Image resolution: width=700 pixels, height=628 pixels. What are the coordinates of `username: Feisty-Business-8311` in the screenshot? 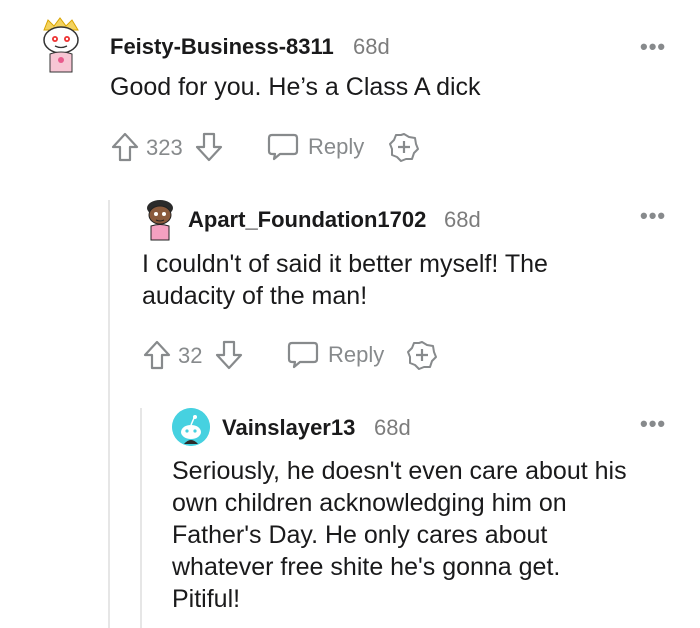 It's located at (222, 47).